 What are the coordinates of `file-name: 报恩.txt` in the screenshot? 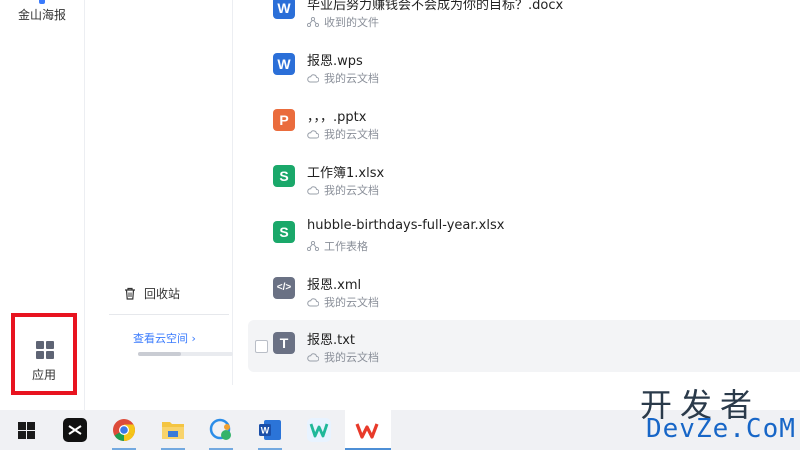 It's located at (331, 340).